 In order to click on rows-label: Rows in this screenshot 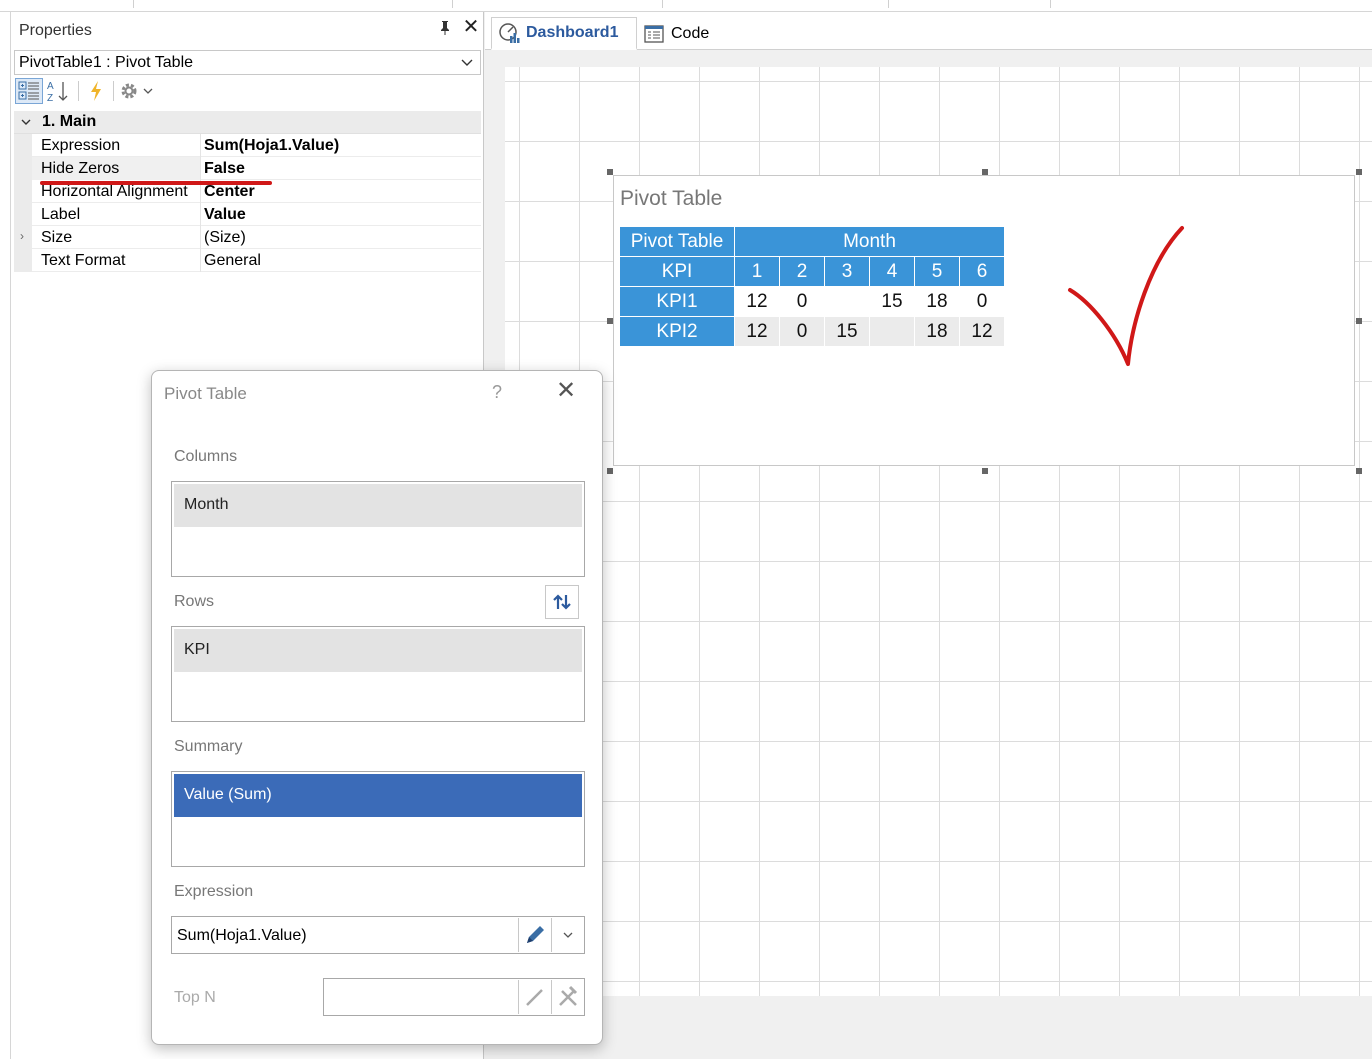, I will do `click(194, 601)`.